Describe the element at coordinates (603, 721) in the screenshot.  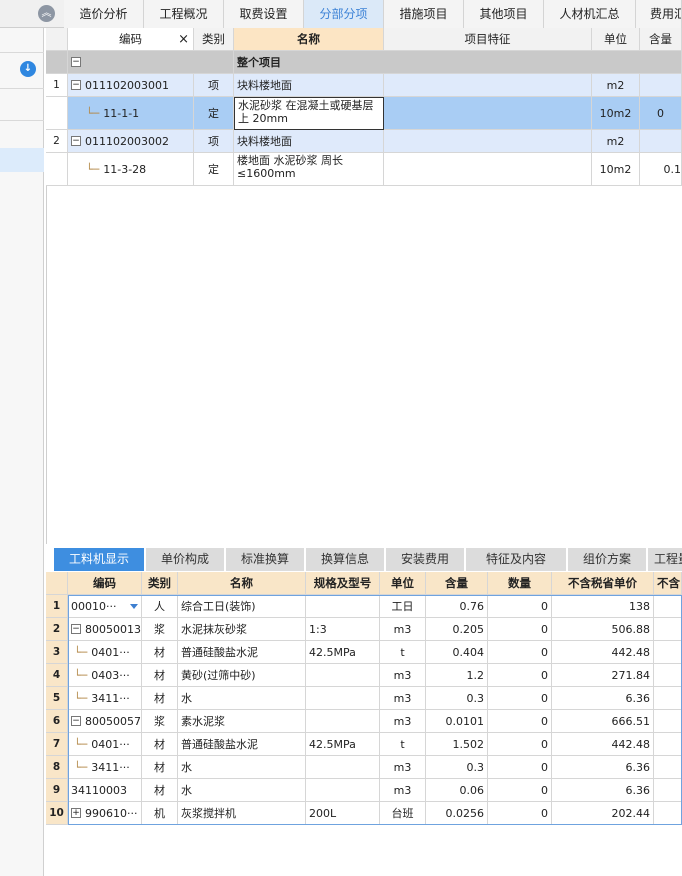
I see `resource-price-cell: 666.51` at that location.